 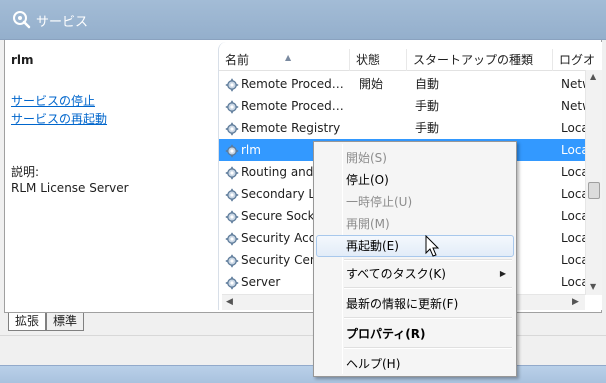 What do you see at coordinates (371, 84) in the screenshot?
I see `row-status: 開始` at bounding box center [371, 84].